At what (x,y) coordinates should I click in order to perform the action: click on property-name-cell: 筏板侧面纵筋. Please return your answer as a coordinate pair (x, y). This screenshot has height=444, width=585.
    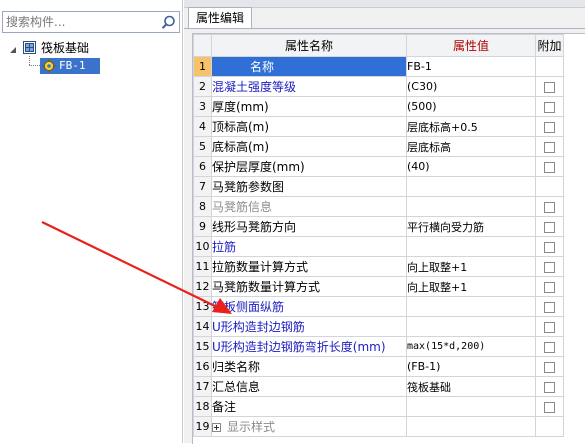
    Looking at the image, I should click on (309, 306).